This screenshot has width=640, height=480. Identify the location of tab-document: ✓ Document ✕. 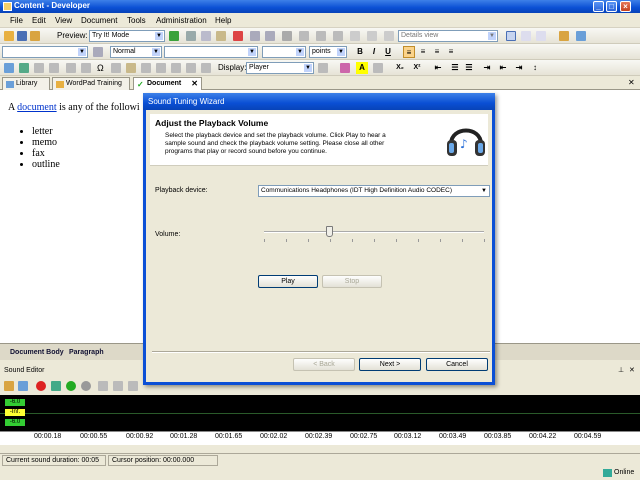
(167, 83).